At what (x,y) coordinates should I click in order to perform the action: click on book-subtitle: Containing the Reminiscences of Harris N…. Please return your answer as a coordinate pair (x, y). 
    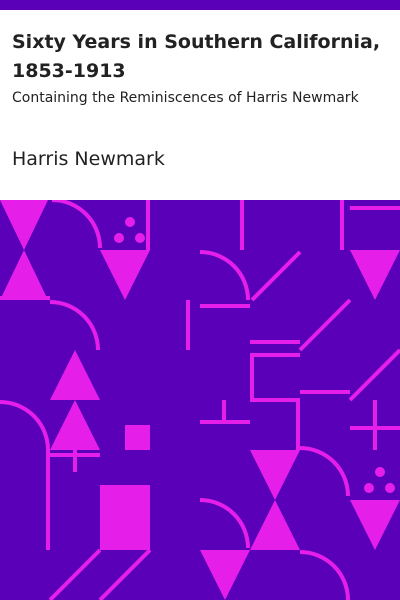
    Looking at the image, I should click on (185, 98).